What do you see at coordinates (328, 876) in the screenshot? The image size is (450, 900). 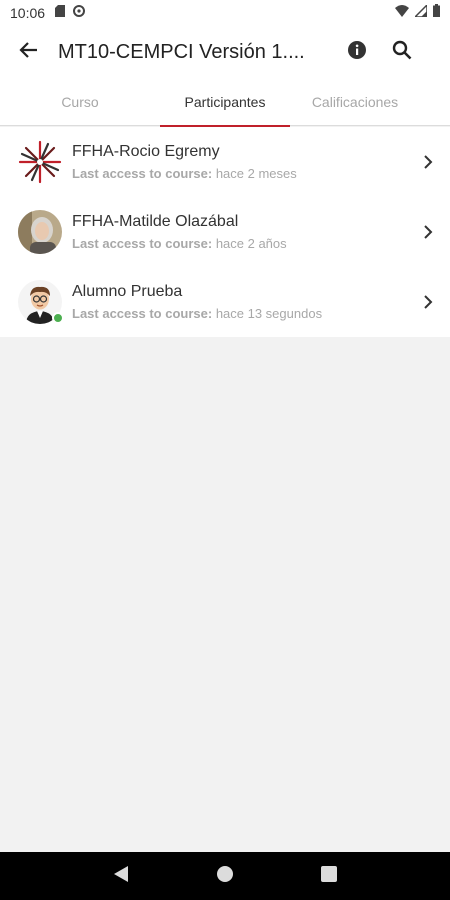 I see `recents-square-icon` at bounding box center [328, 876].